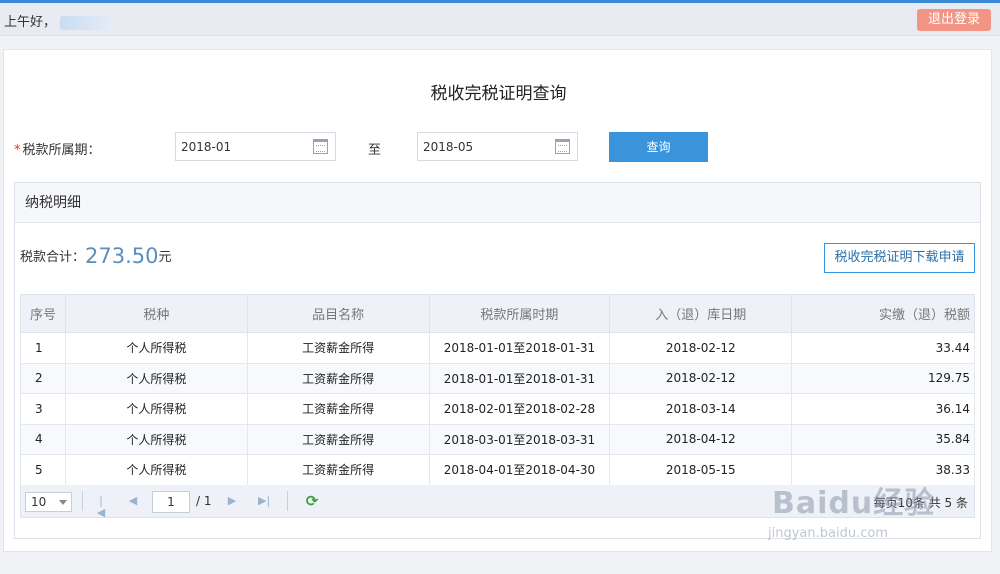  Describe the element at coordinates (338, 313) in the screenshot. I see `column-header: 品目名称` at that location.